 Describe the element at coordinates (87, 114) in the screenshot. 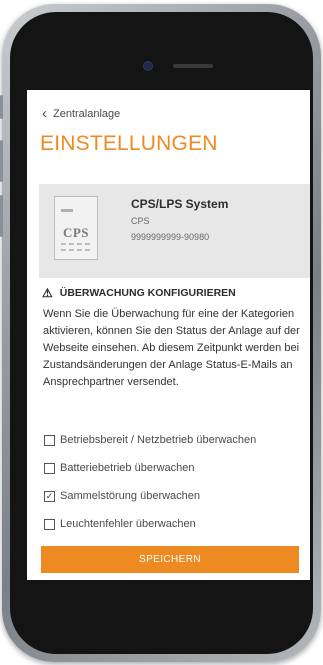

I see `back-label: Zentralanlage` at that location.